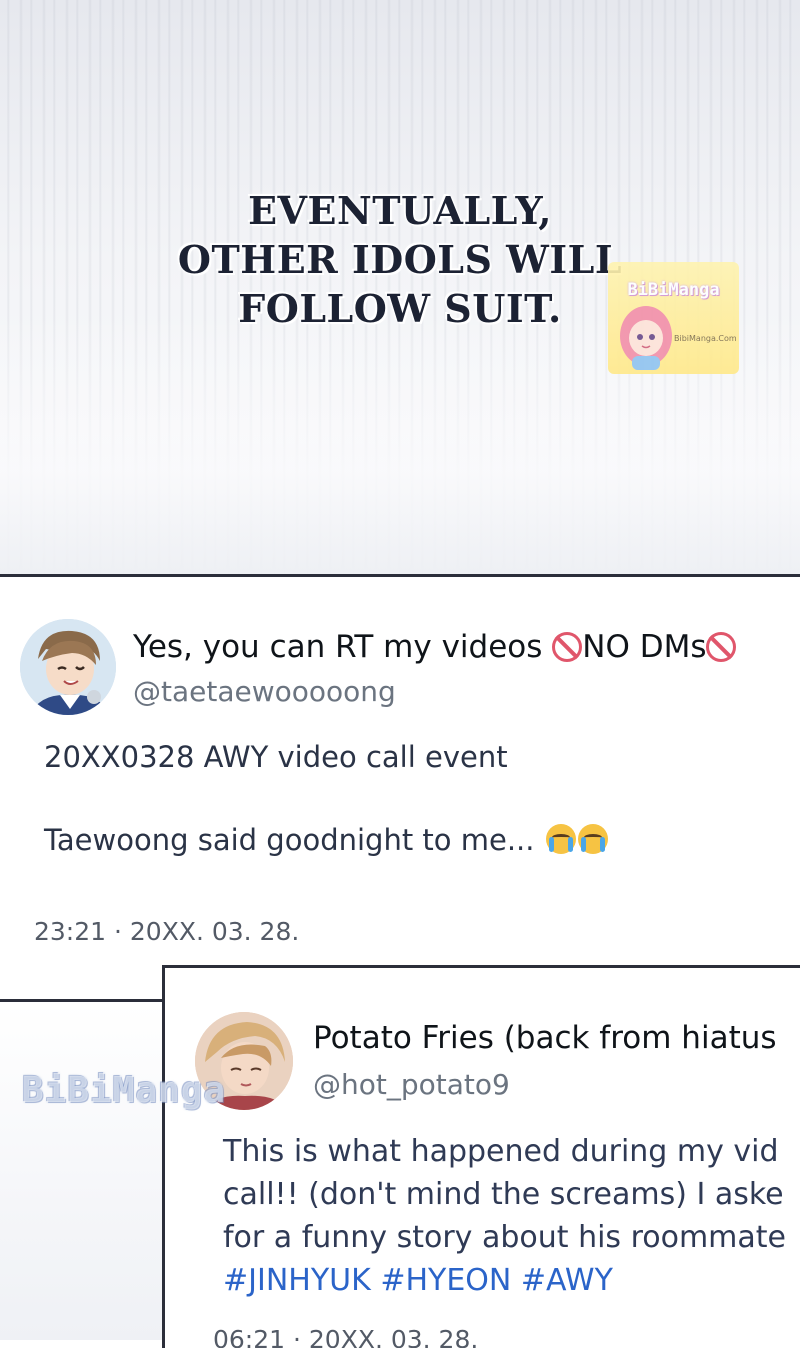  What do you see at coordinates (644, 647) in the screenshot?
I see `display-name-mid-text: NO DMs` at bounding box center [644, 647].